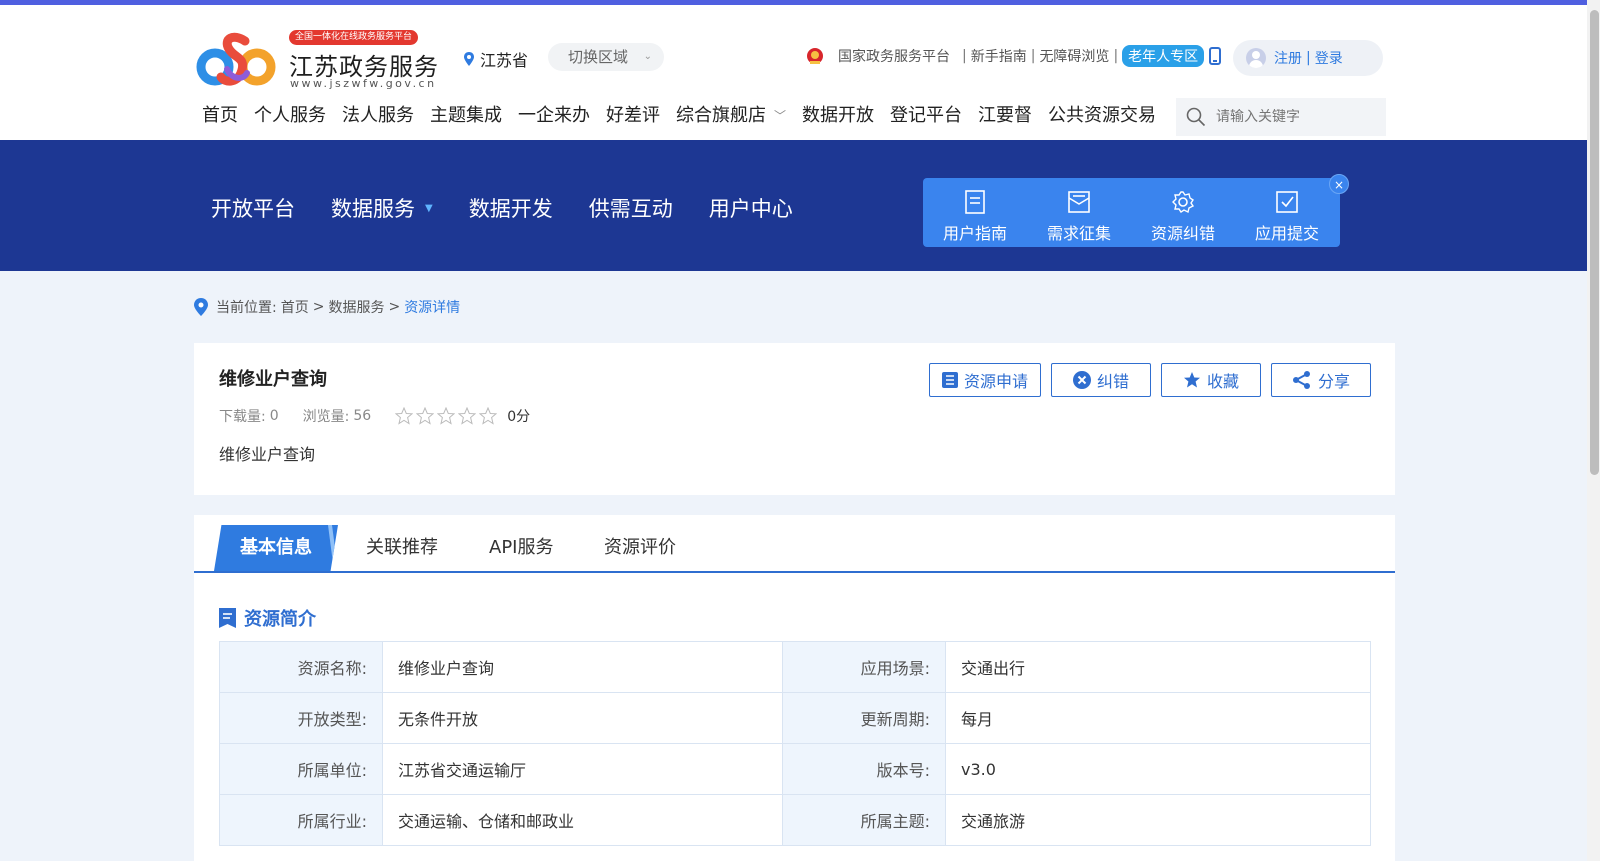 Image resolution: width=1600 pixels, height=861 pixels. I want to click on nav-registration-platform: 登记平台, so click(926, 122).